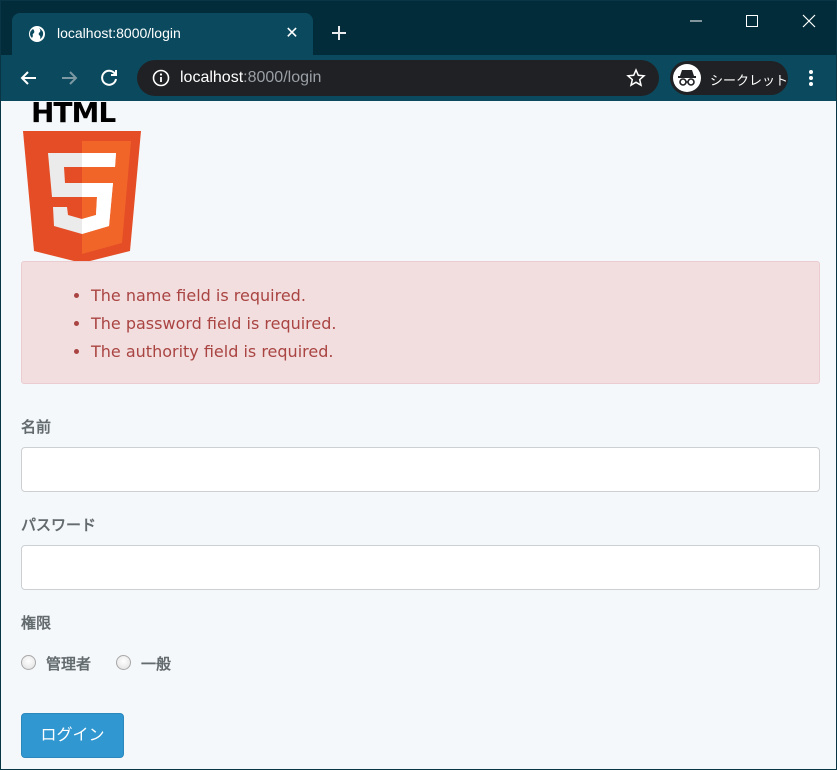  Describe the element at coordinates (29, 78) in the screenshot. I see `back-arrow-icon` at that location.